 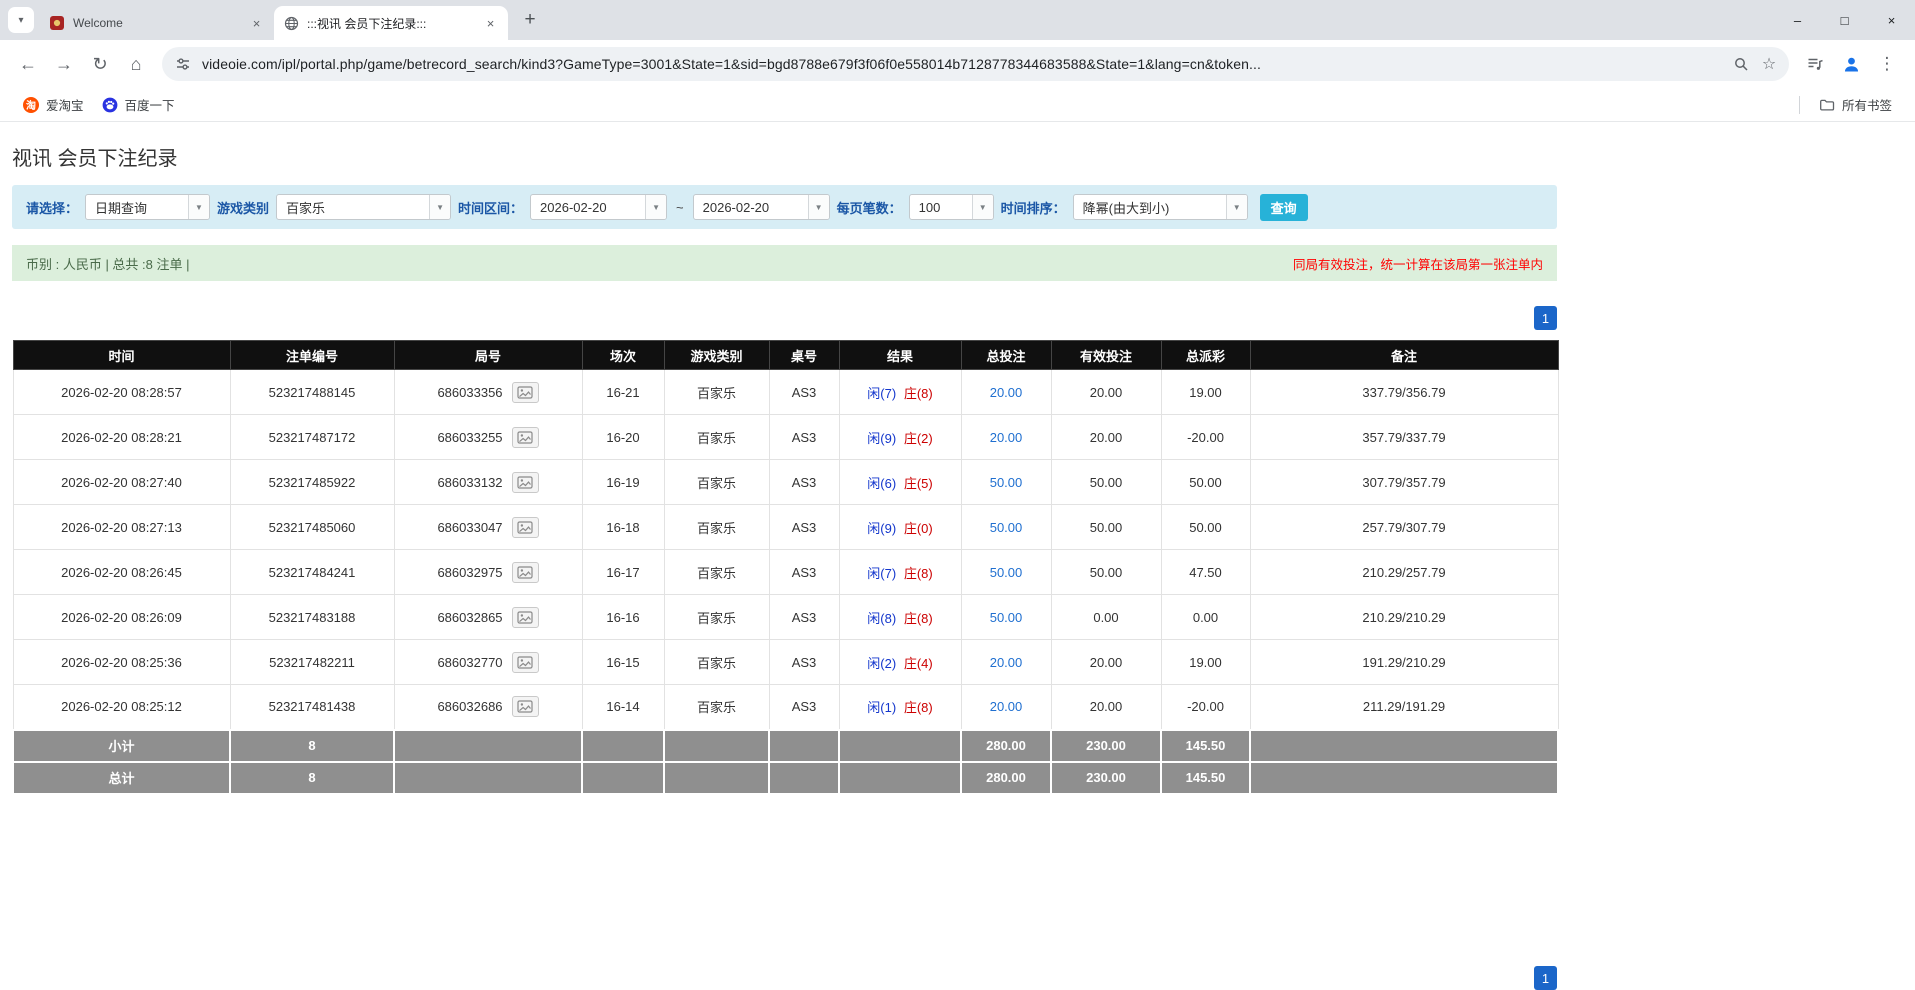 What do you see at coordinates (1404, 437) in the screenshot?
I see `cell-remark: 357.79/337.79` at bounding box center [1404, 437].